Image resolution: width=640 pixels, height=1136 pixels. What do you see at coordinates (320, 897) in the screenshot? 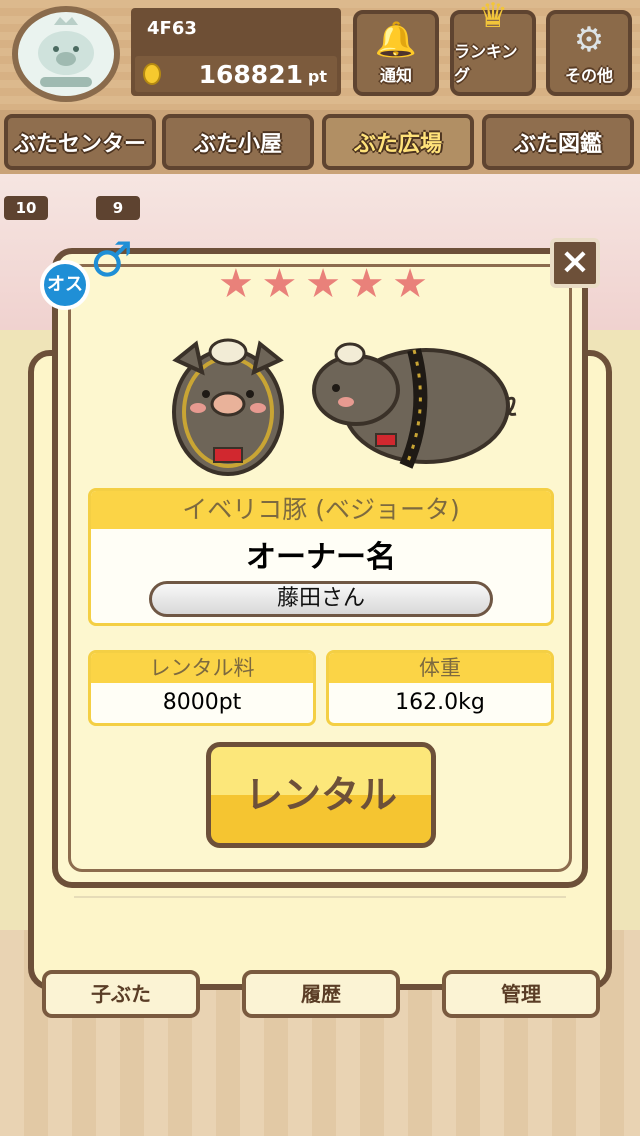
I see `modal-divider` at bounding box center [320, 897].